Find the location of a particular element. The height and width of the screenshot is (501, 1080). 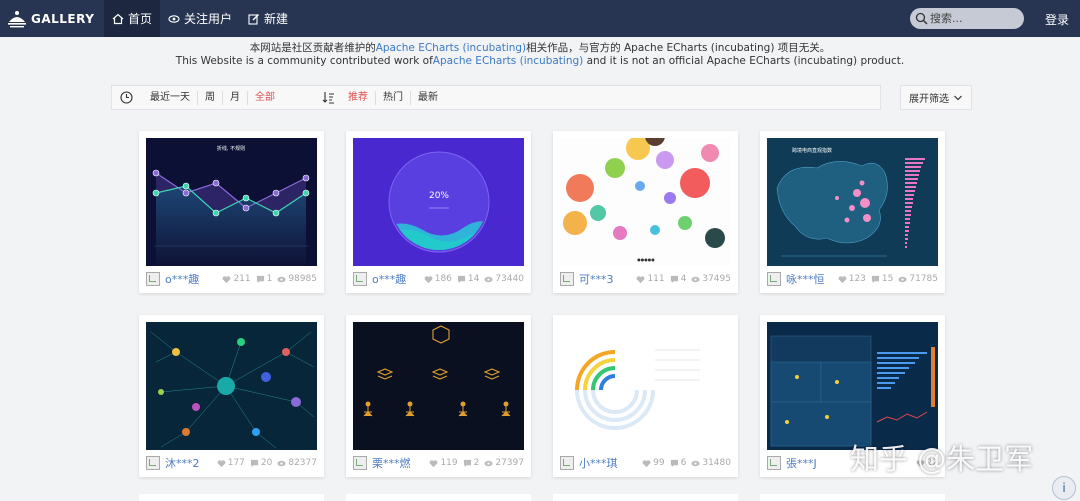

thumb-title-1: 折线, 不规则 is located at coordinates (231, 148).